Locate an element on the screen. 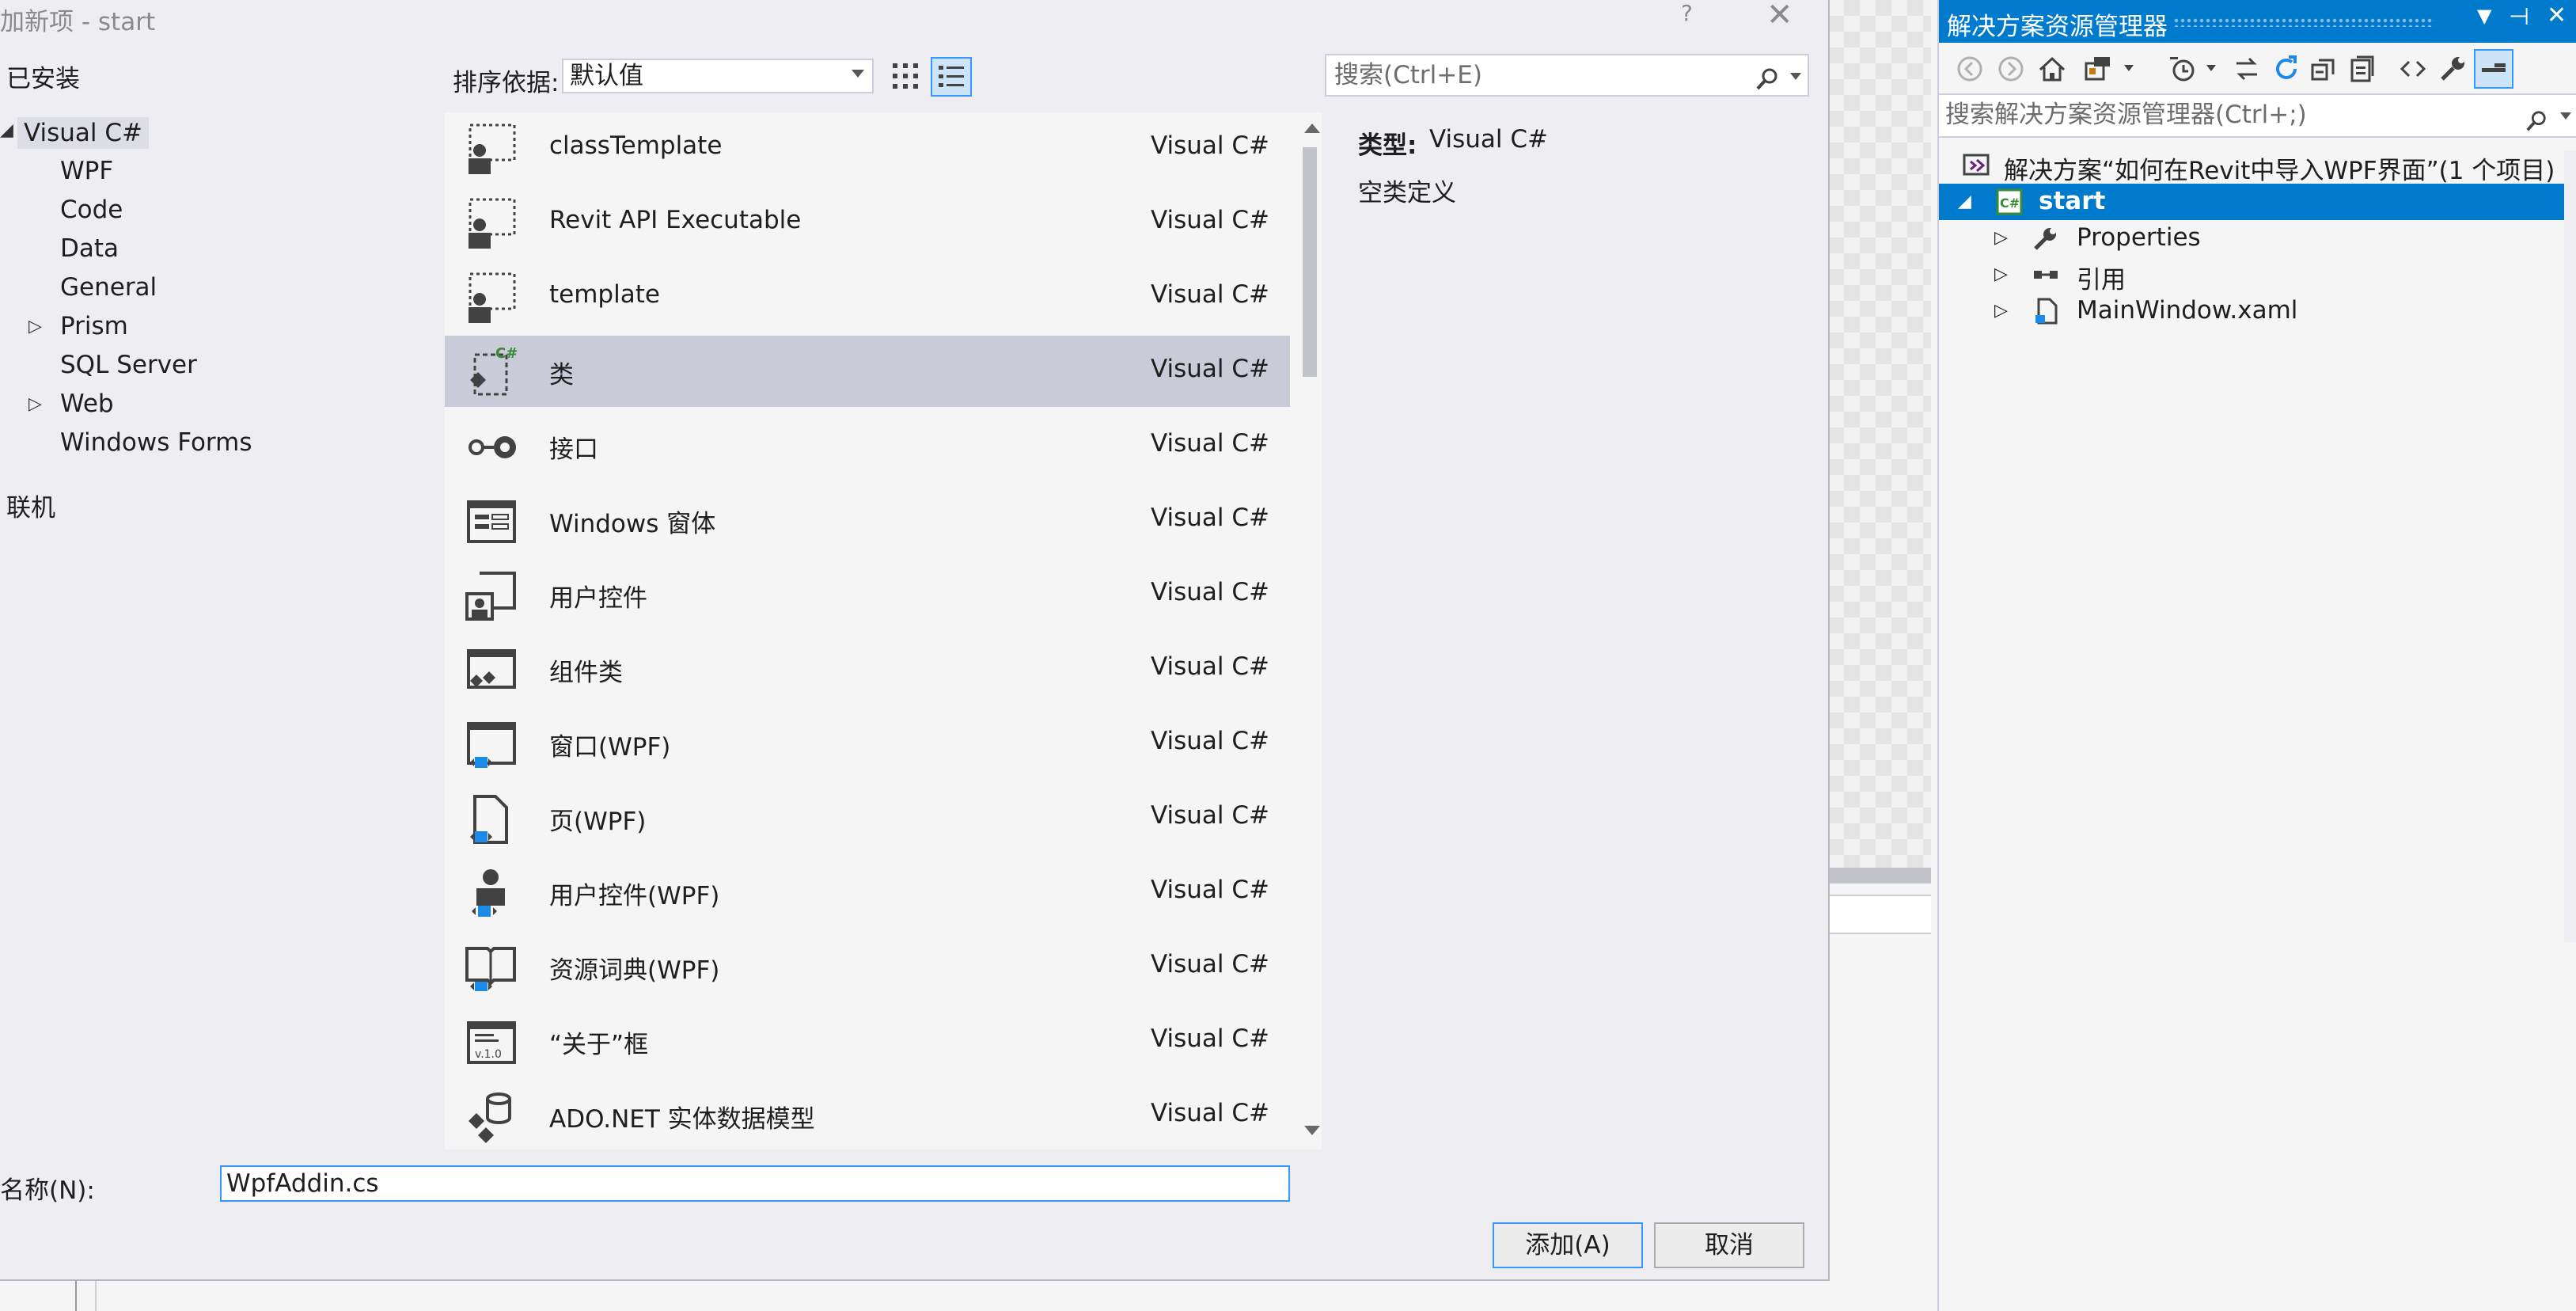  show-all-files-icon is located at coordinates (2362, 69).